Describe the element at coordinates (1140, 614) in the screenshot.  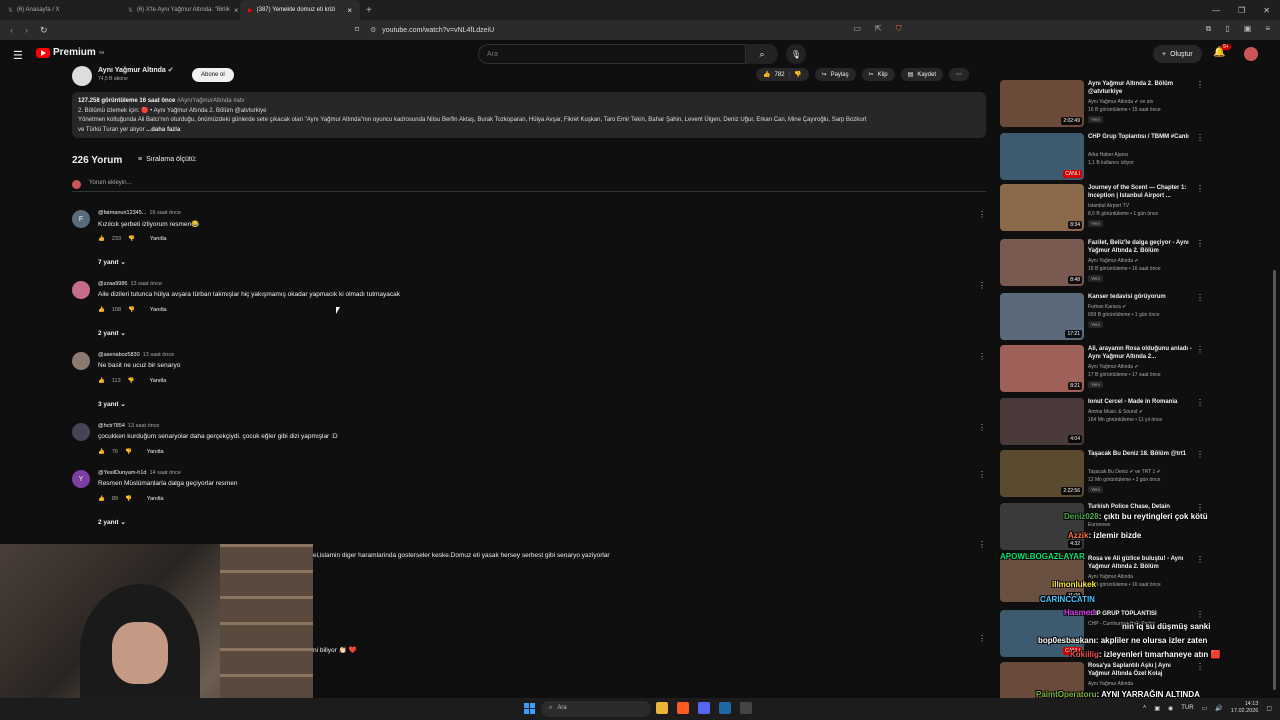
I see `video-title: CHP GRUP TOPLANTISI` at that location.